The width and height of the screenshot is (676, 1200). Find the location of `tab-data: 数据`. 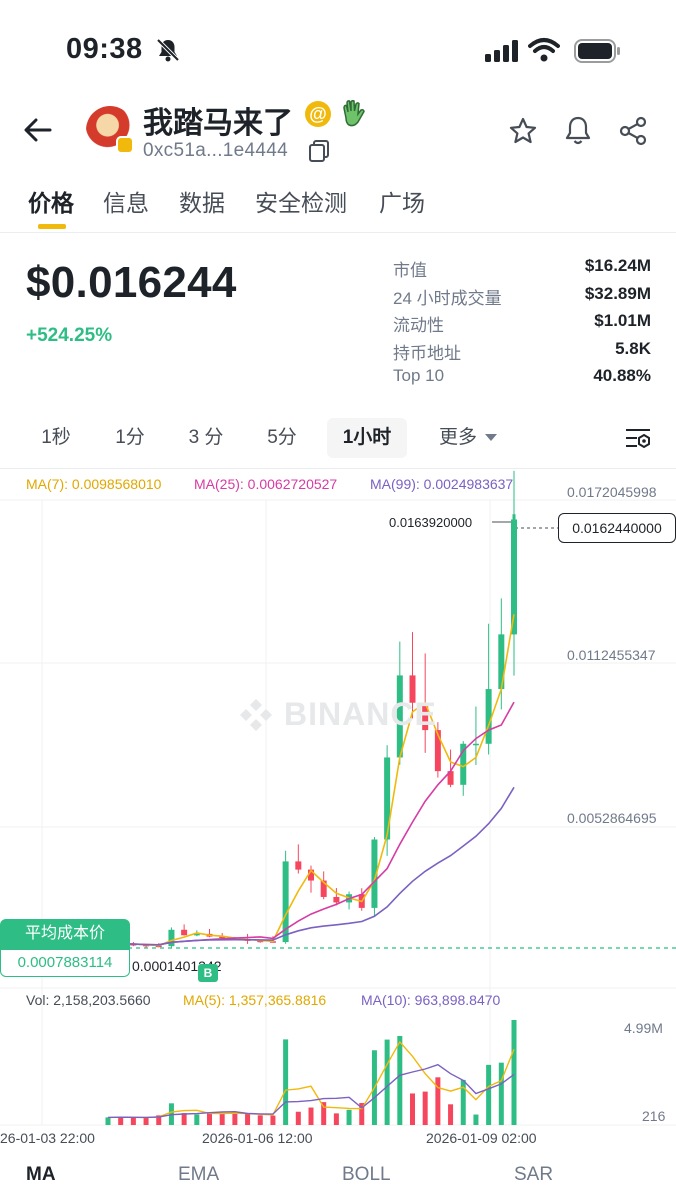

tab-data: 数据 is located at coordinates (202, 201).